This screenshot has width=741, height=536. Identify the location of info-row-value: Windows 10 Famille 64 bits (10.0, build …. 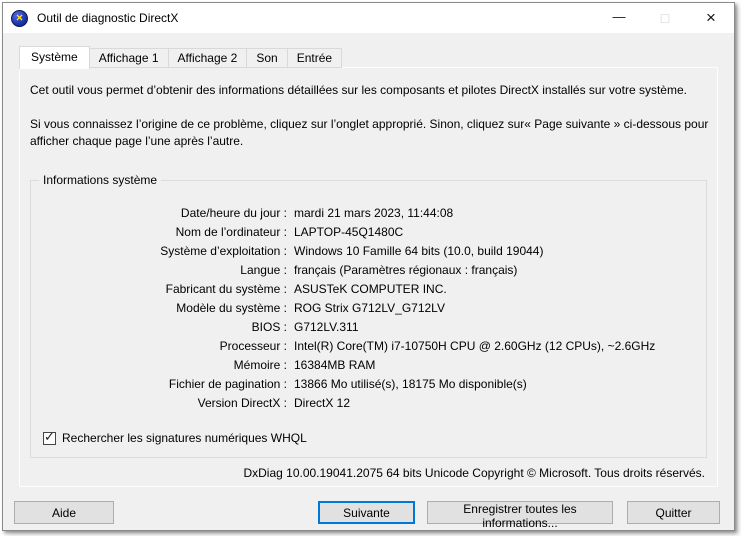
(419, 250).